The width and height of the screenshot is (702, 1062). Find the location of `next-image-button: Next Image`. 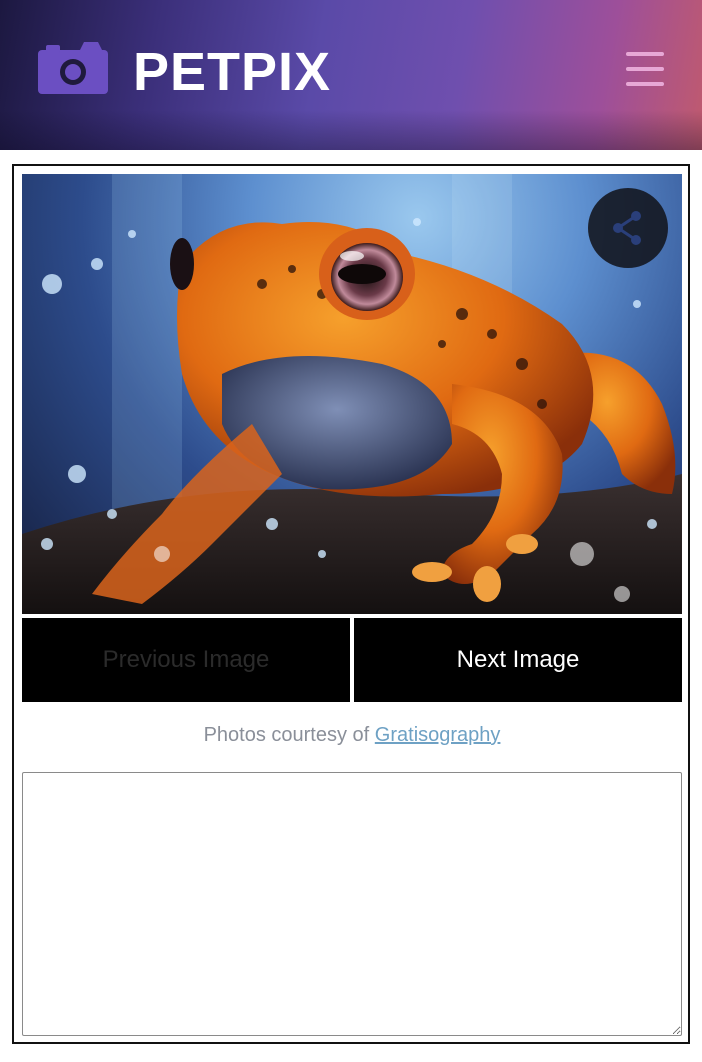

next-image-button: Next Image is located at coordinates (518, 660).